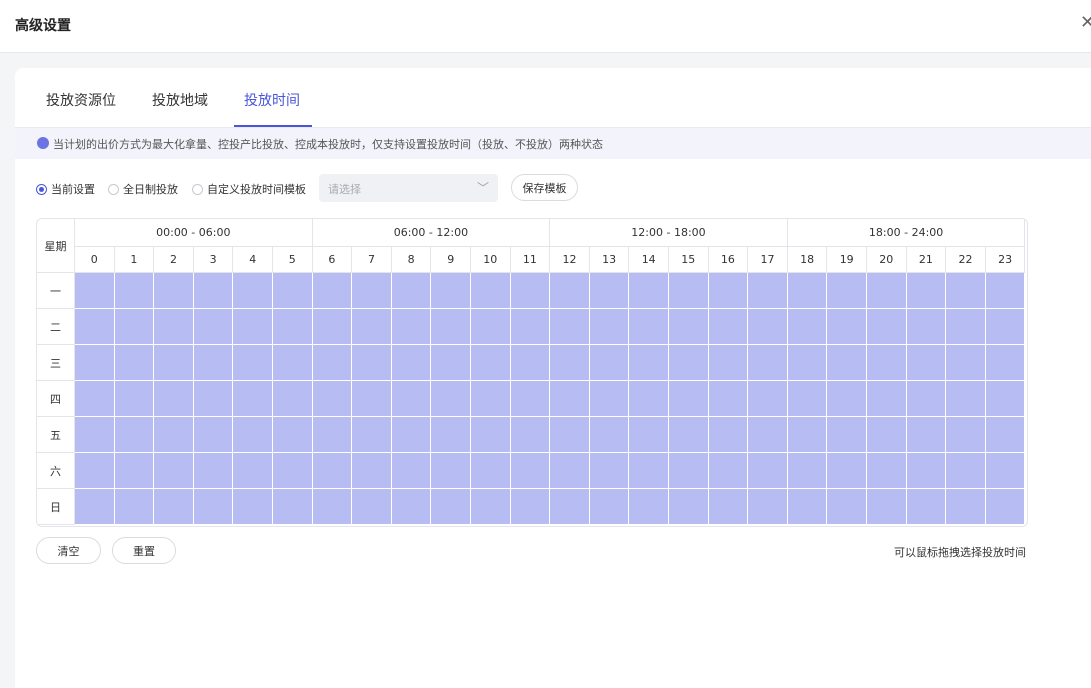 This screenshot has width=1091, height=688. Describe the element at coordinates (408, 188) in the screenshot. I see `template-select: 请选择 ﹀` at that location.